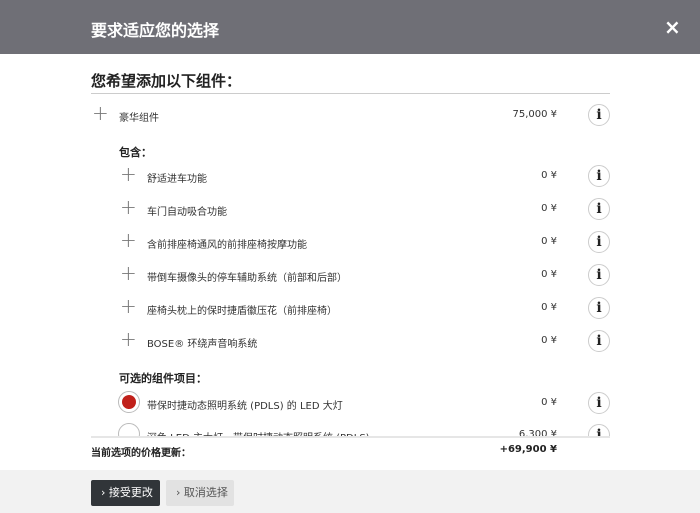 This screenshot has height=513, width=700. What do you see at coordinates (534, 114) in the screenshot?
I see `package-price: 75,000 ¥` at bounding box center [534, 114].